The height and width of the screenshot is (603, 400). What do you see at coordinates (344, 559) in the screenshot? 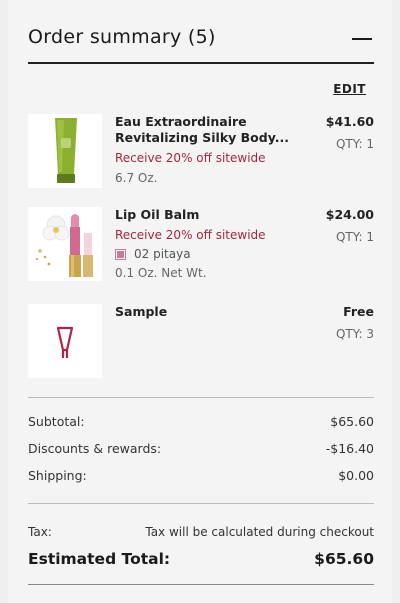
I see `estimated-total-value: $65.60` at bounding box center [344, 559].